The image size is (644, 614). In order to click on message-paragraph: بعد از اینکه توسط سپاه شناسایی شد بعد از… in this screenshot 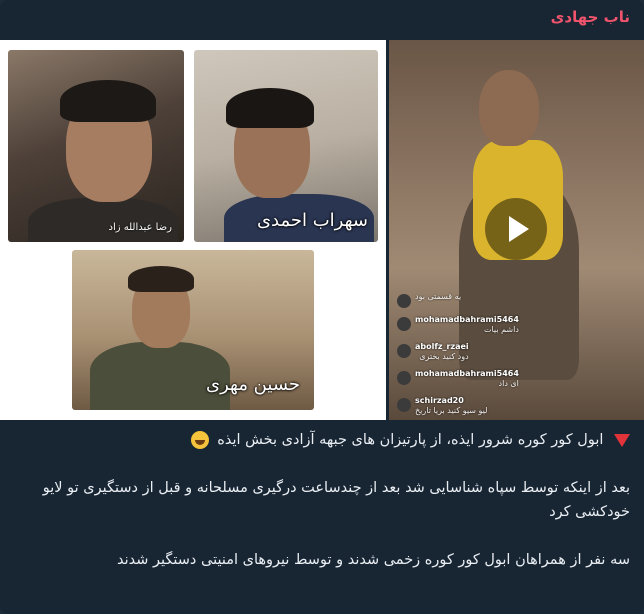, I will do `click(336, 500)`.